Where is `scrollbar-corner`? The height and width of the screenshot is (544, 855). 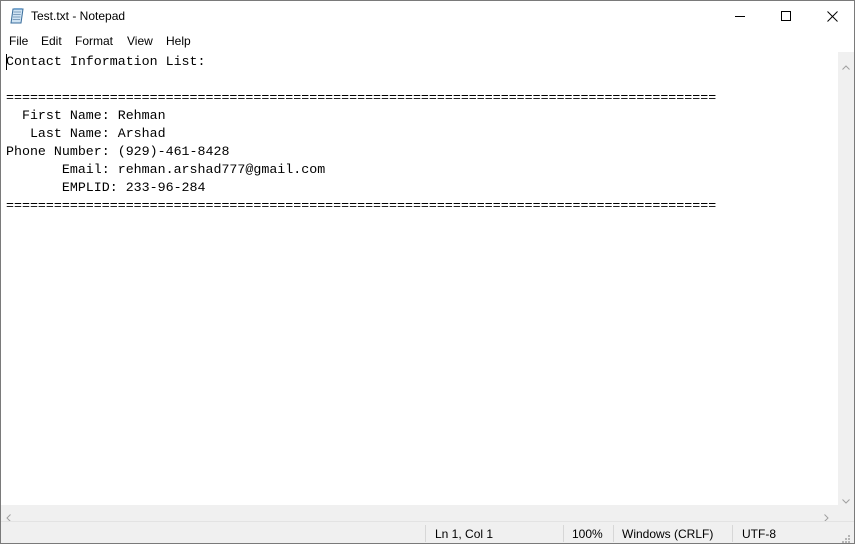
scrollbar-corner is located at coordinates (846, 513).